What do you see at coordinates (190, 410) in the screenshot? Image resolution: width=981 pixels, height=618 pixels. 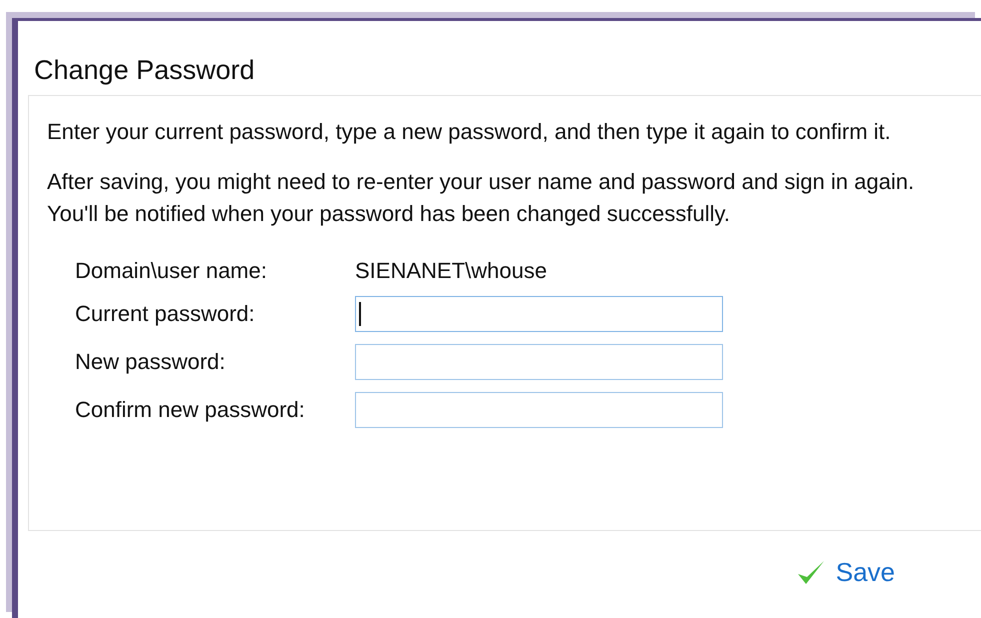 I see `field-label: Confirm new password:` at bounding box center [190, 410].